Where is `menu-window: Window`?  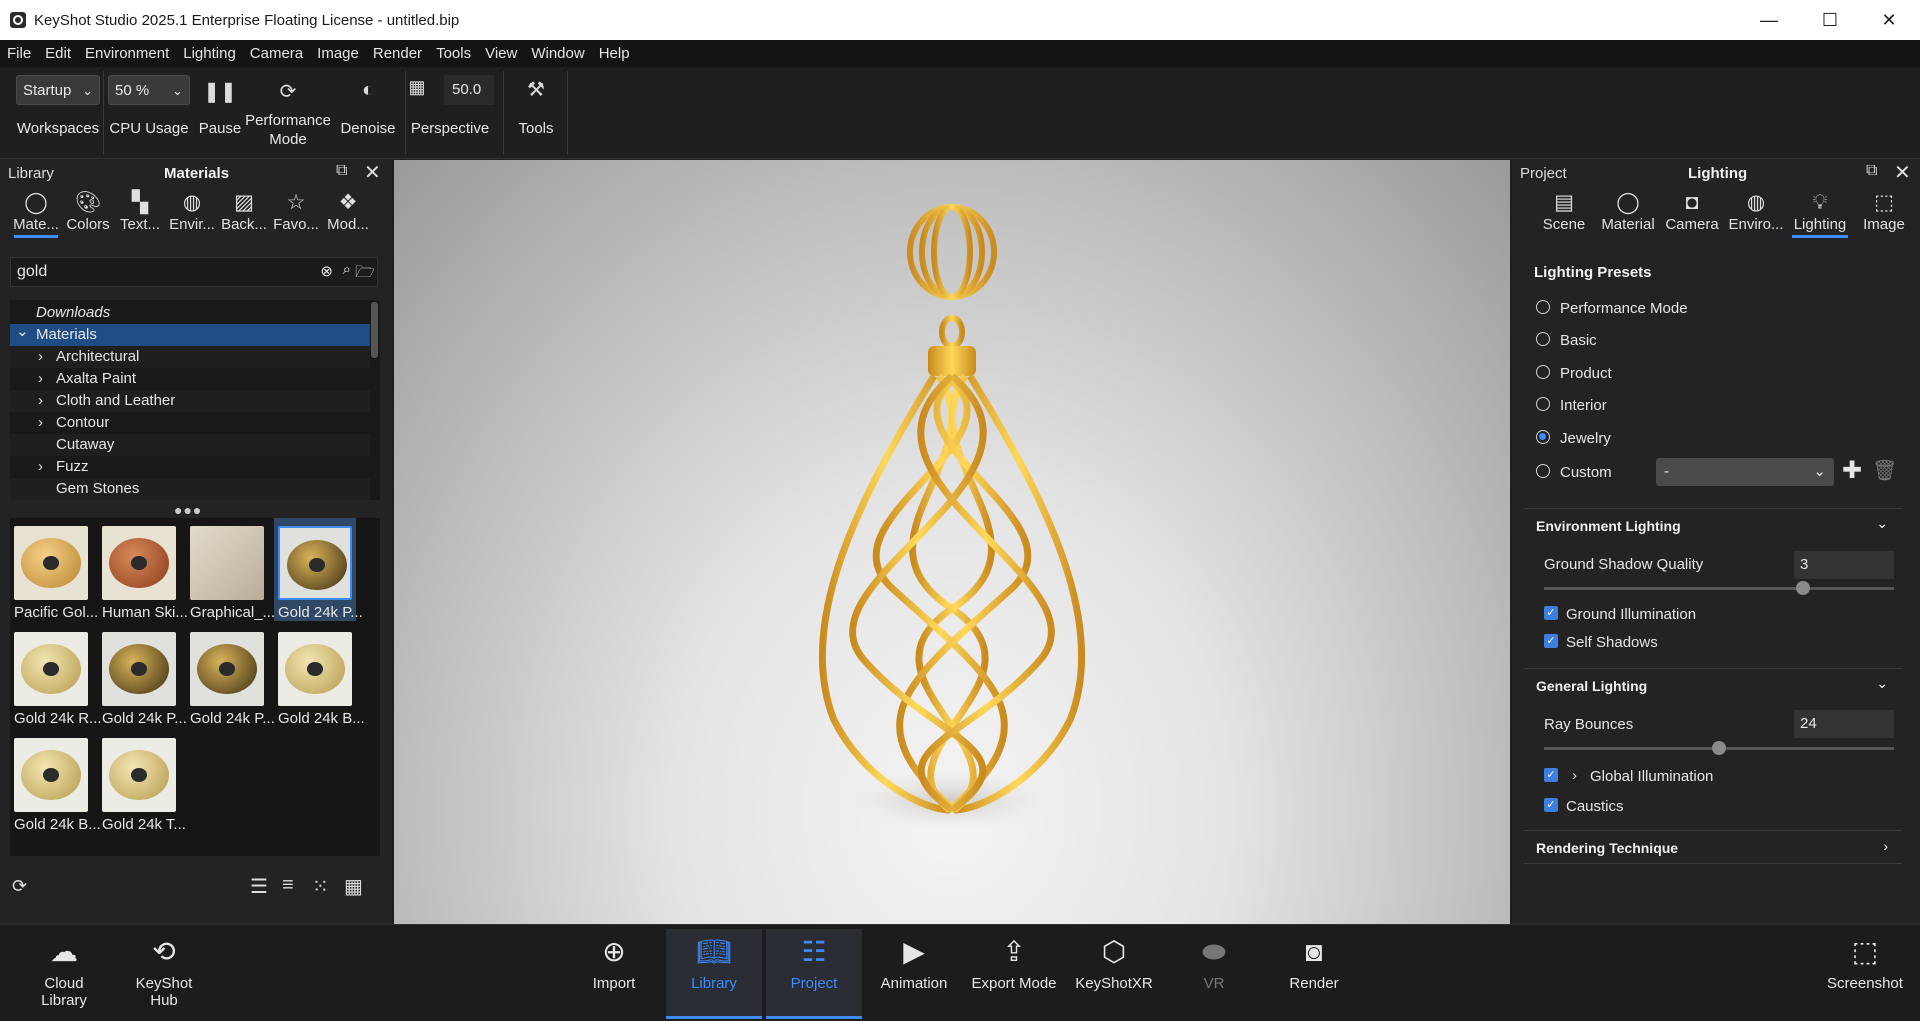
menu-window: Window is located at coordinates (557, 53).